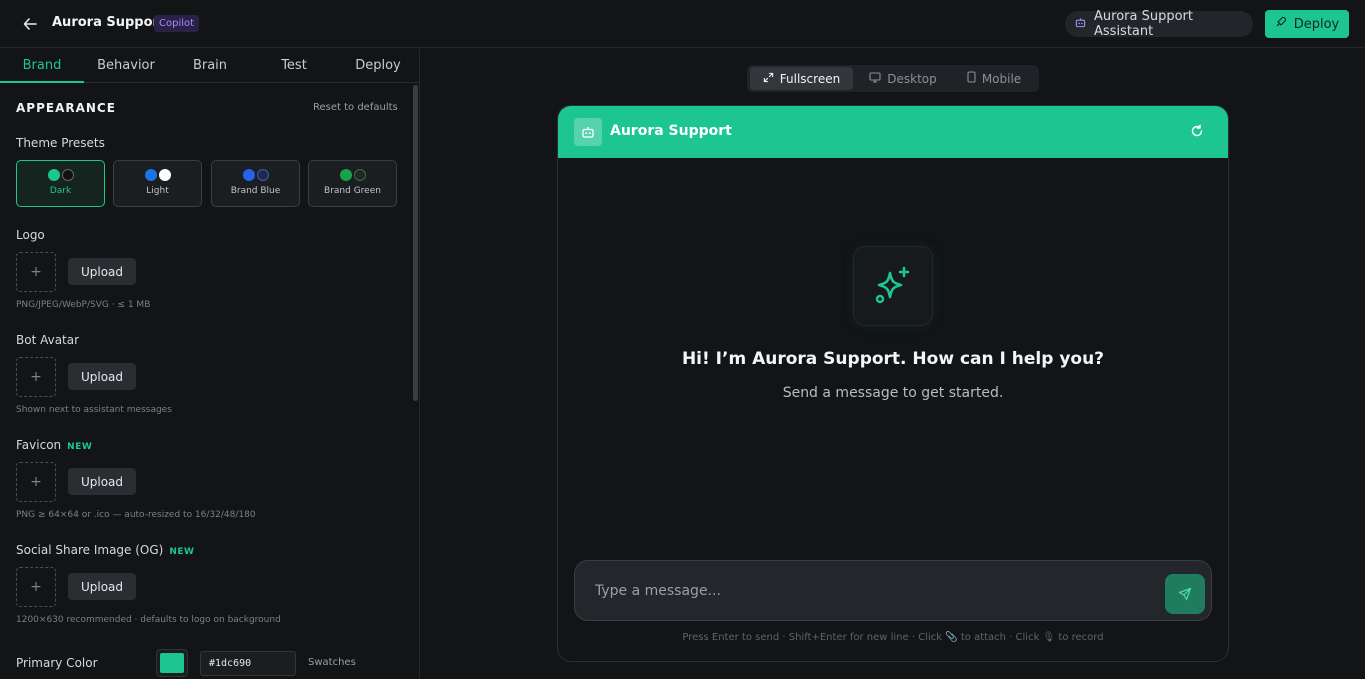 The height and width of the screenshot is (679, 1365). What do you see at coordinates (971, 78) in the screenshot?
I see `phone-icon` at bounding box center [971, 78].